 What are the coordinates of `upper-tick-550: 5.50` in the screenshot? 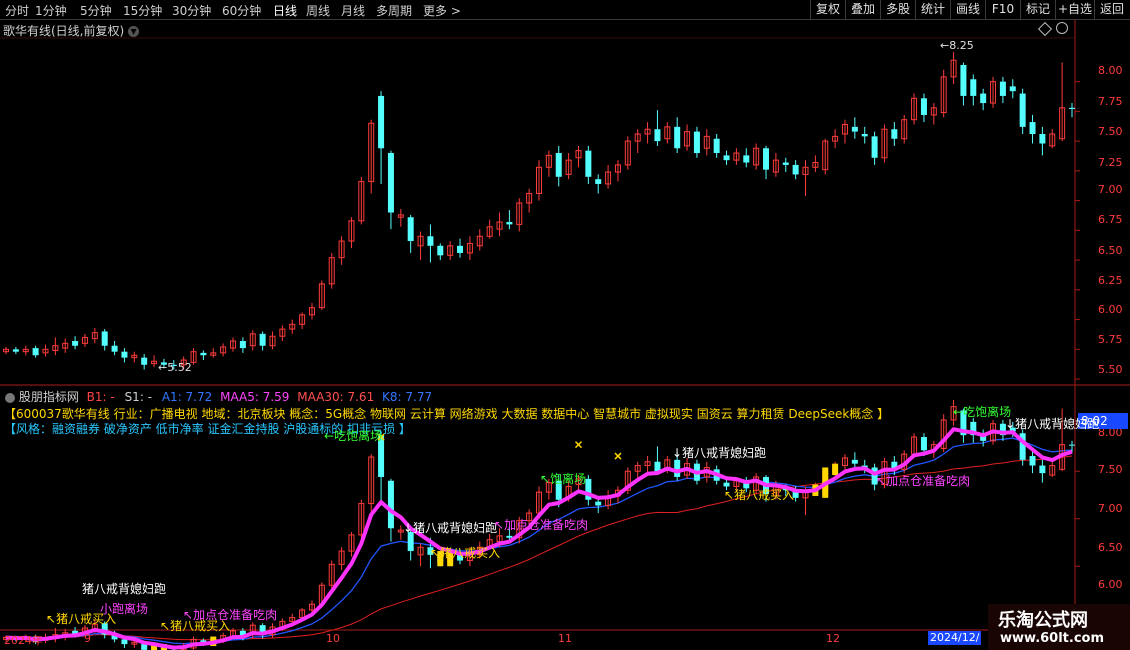 It's located at (1110, 369).